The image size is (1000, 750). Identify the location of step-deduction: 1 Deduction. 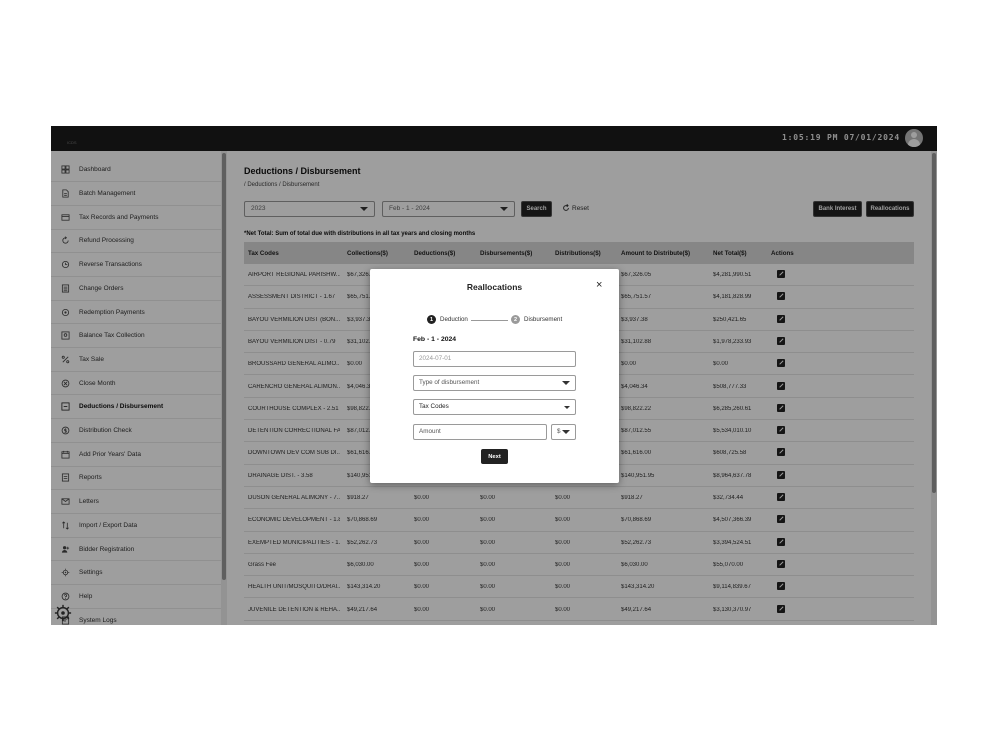
(447, 319).